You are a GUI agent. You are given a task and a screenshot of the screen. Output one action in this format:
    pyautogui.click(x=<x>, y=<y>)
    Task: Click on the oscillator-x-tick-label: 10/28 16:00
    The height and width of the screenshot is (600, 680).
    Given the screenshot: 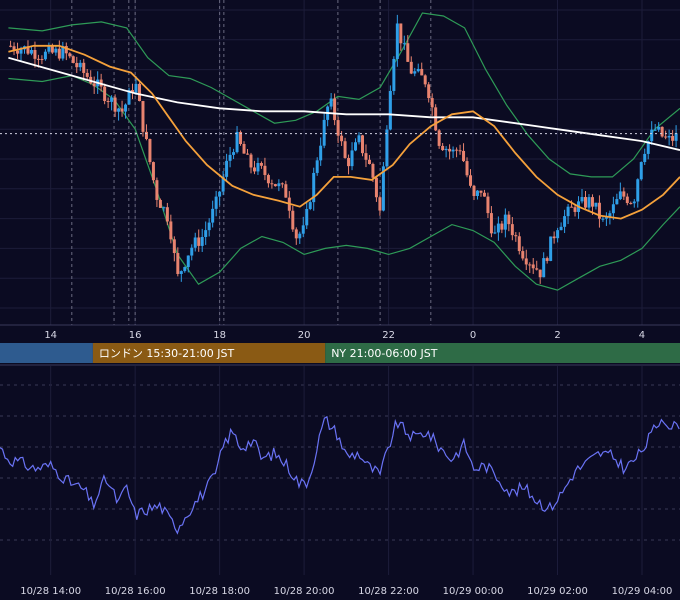 What is the action you would take?
    pyautogui.click(x=135, y=591)
    